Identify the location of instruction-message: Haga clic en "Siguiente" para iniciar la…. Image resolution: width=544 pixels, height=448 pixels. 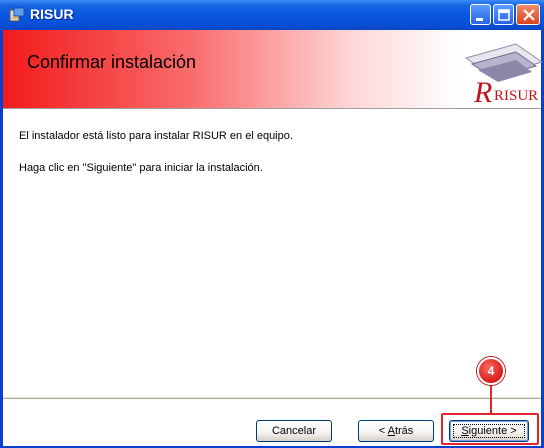
(141, 168).